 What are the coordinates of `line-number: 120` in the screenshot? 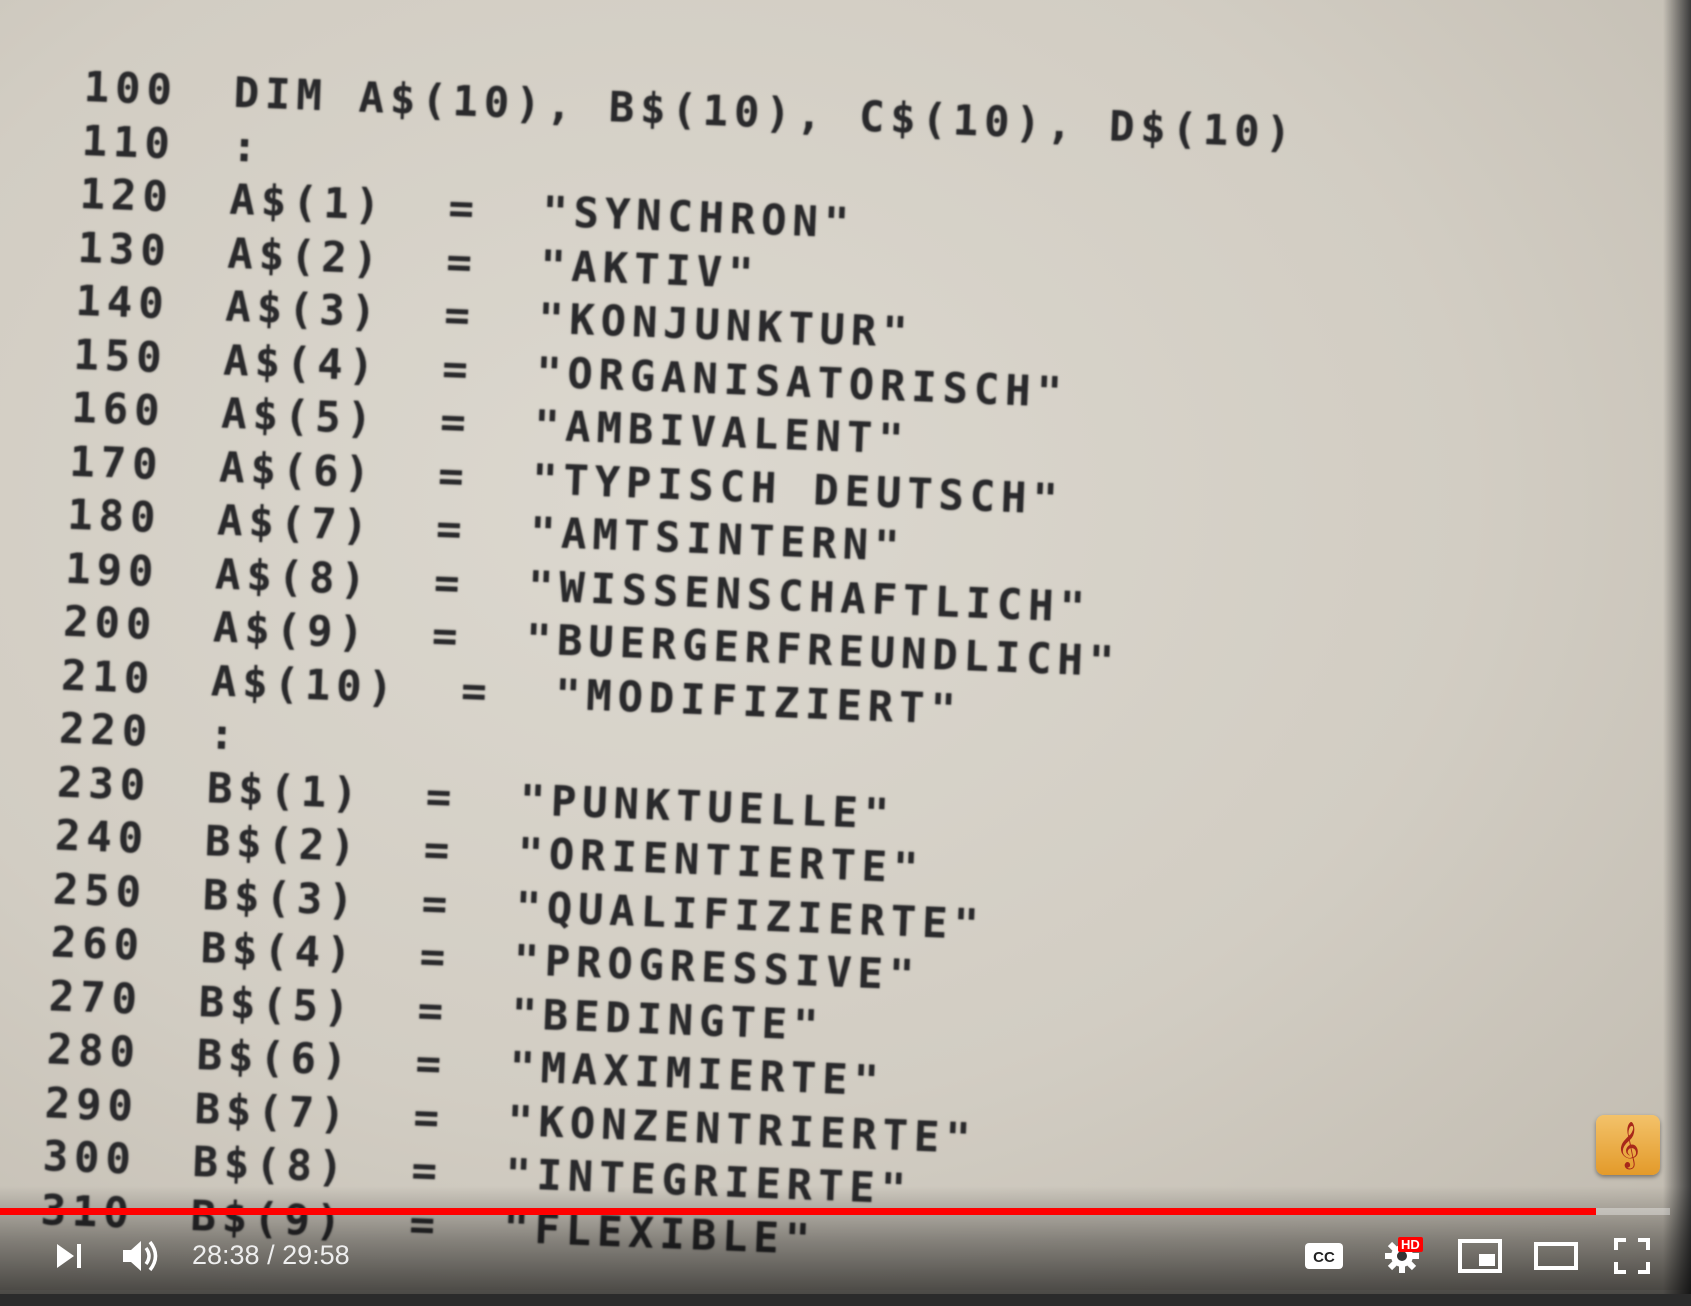 It's located at (126, 195).